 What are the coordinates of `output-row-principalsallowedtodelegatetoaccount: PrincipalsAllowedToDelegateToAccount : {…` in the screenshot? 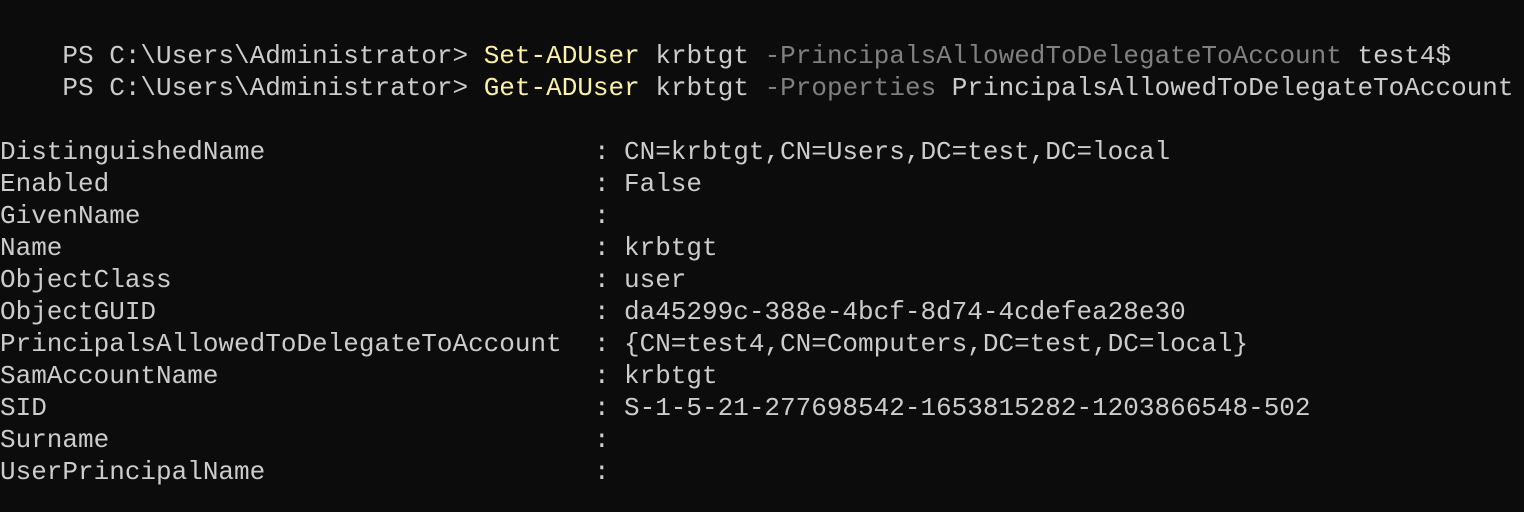 It's located at (762, 344).